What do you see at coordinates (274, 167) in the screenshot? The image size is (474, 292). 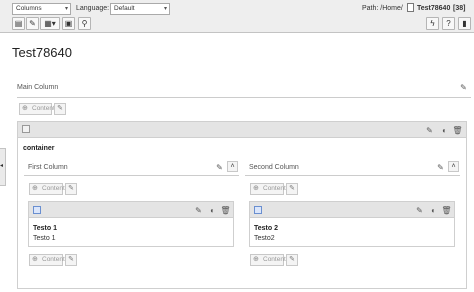 I see `second-column-label: Second Column` at bounding box center [274, 167].